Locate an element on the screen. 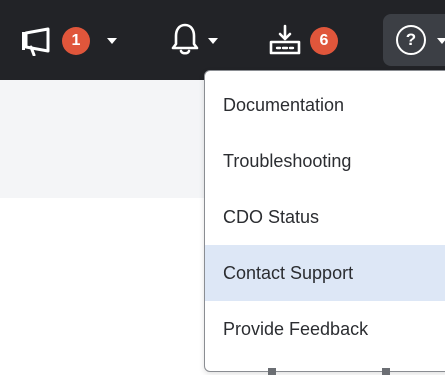 Image resolution: width=445 pixels, height=375 pixels. announcements-count-badge: 1 is located at coordinates (76, 41).